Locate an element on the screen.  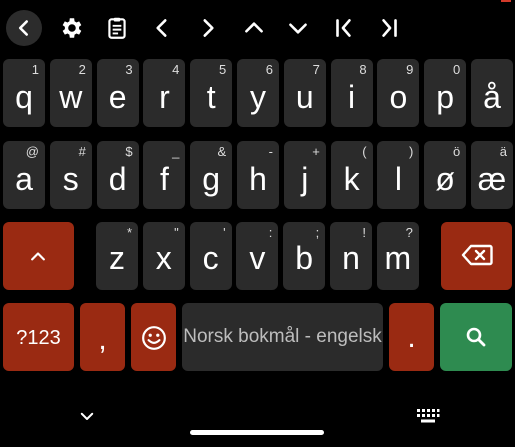
shift-key is located at coordinates (38, 256).